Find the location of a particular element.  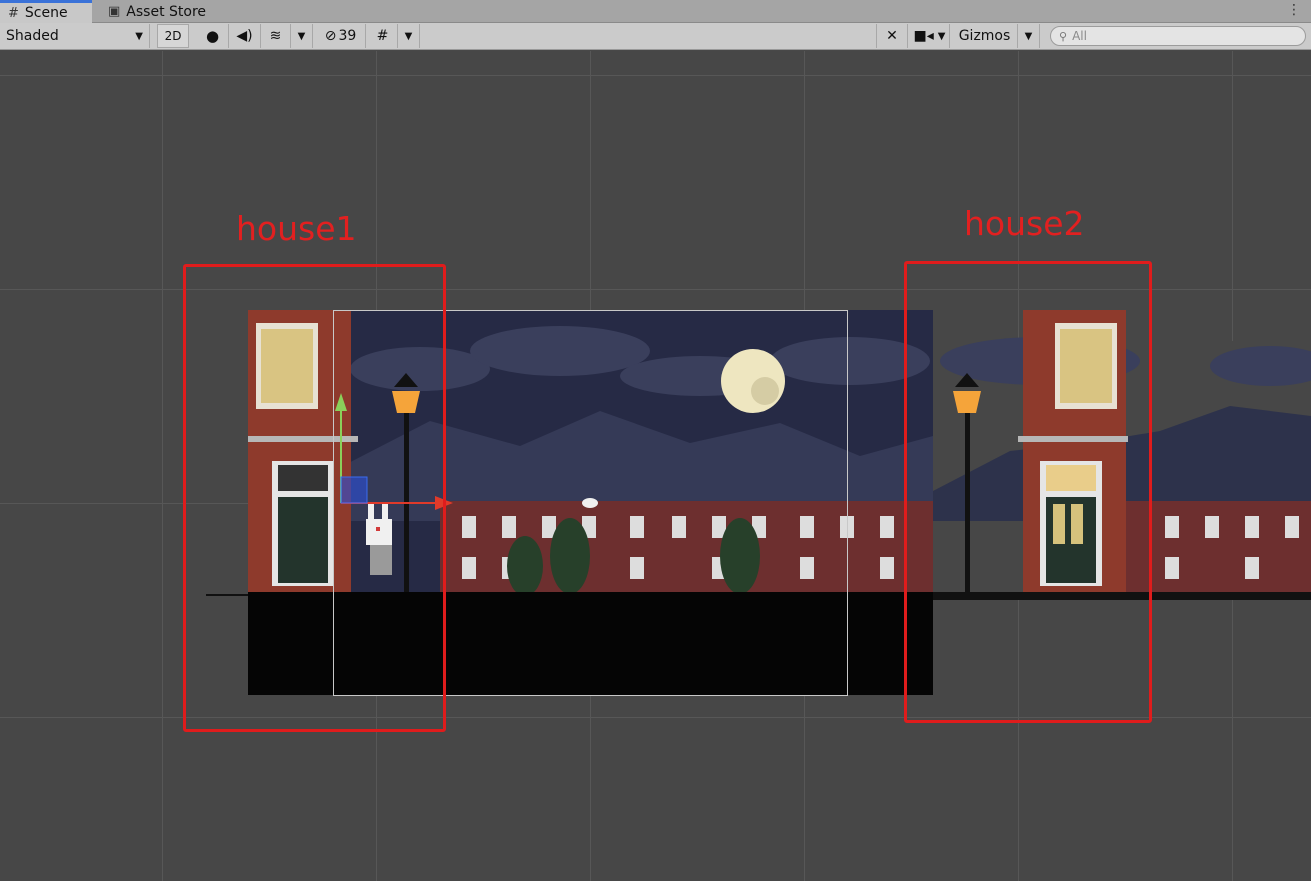

search-icon: ⚲ is located at coordinates (1063, 36).